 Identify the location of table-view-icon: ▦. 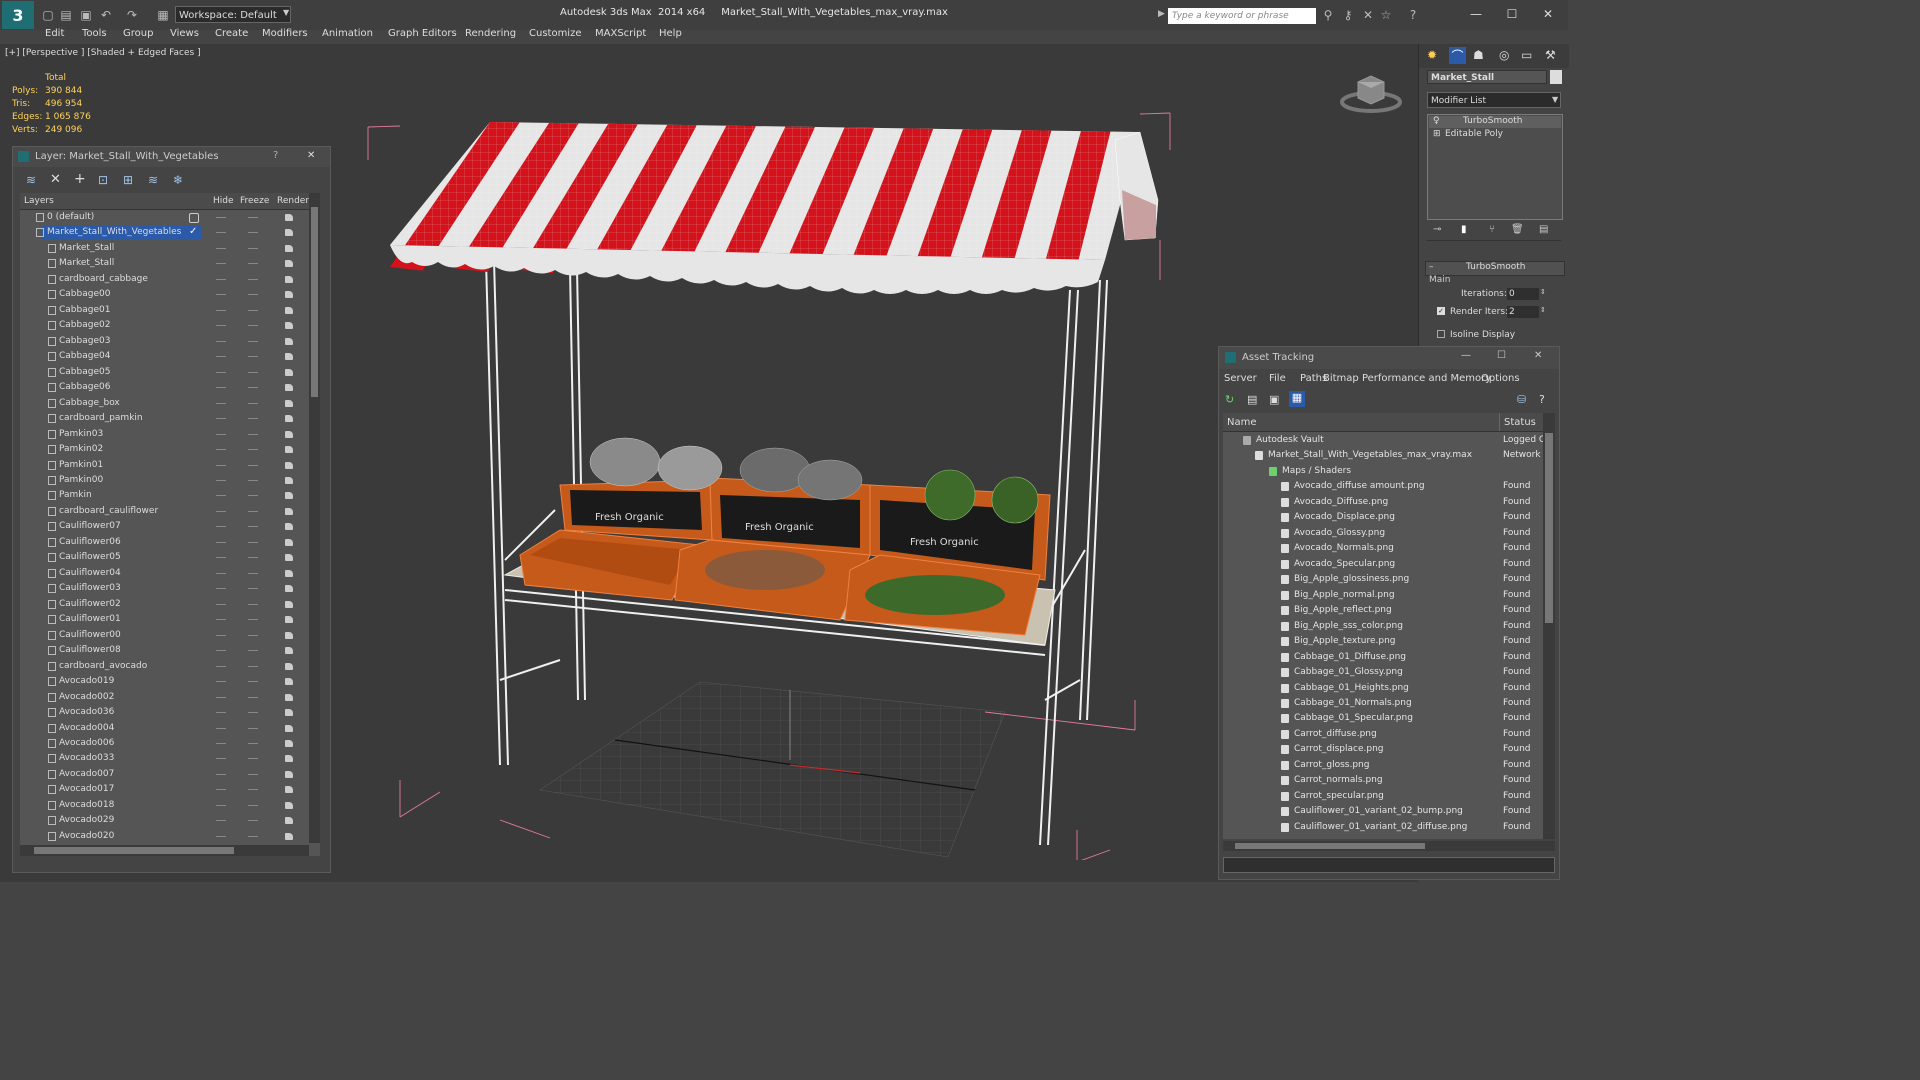
(1297, 399).